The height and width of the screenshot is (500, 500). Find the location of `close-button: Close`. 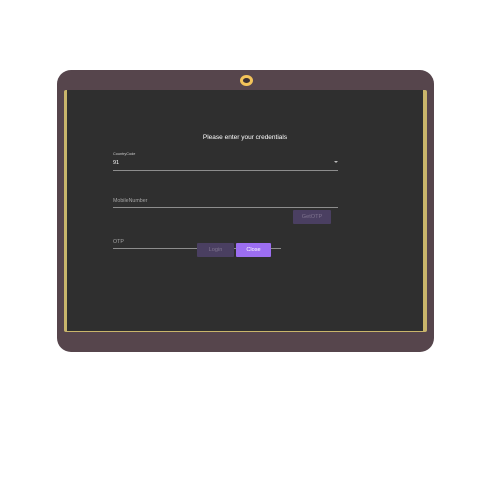

close-button: Close is located at coordinates (253, 250).